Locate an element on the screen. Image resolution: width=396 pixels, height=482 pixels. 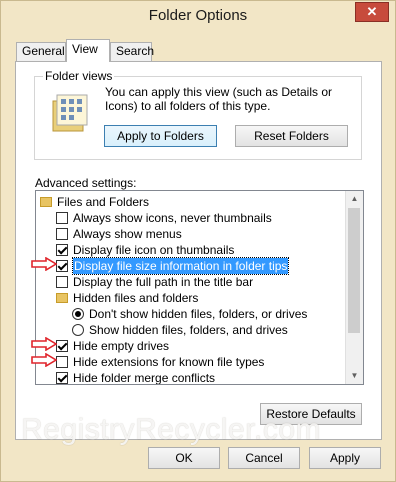
tree-row-label: Files and Folders is located at coordinates (103, 202).